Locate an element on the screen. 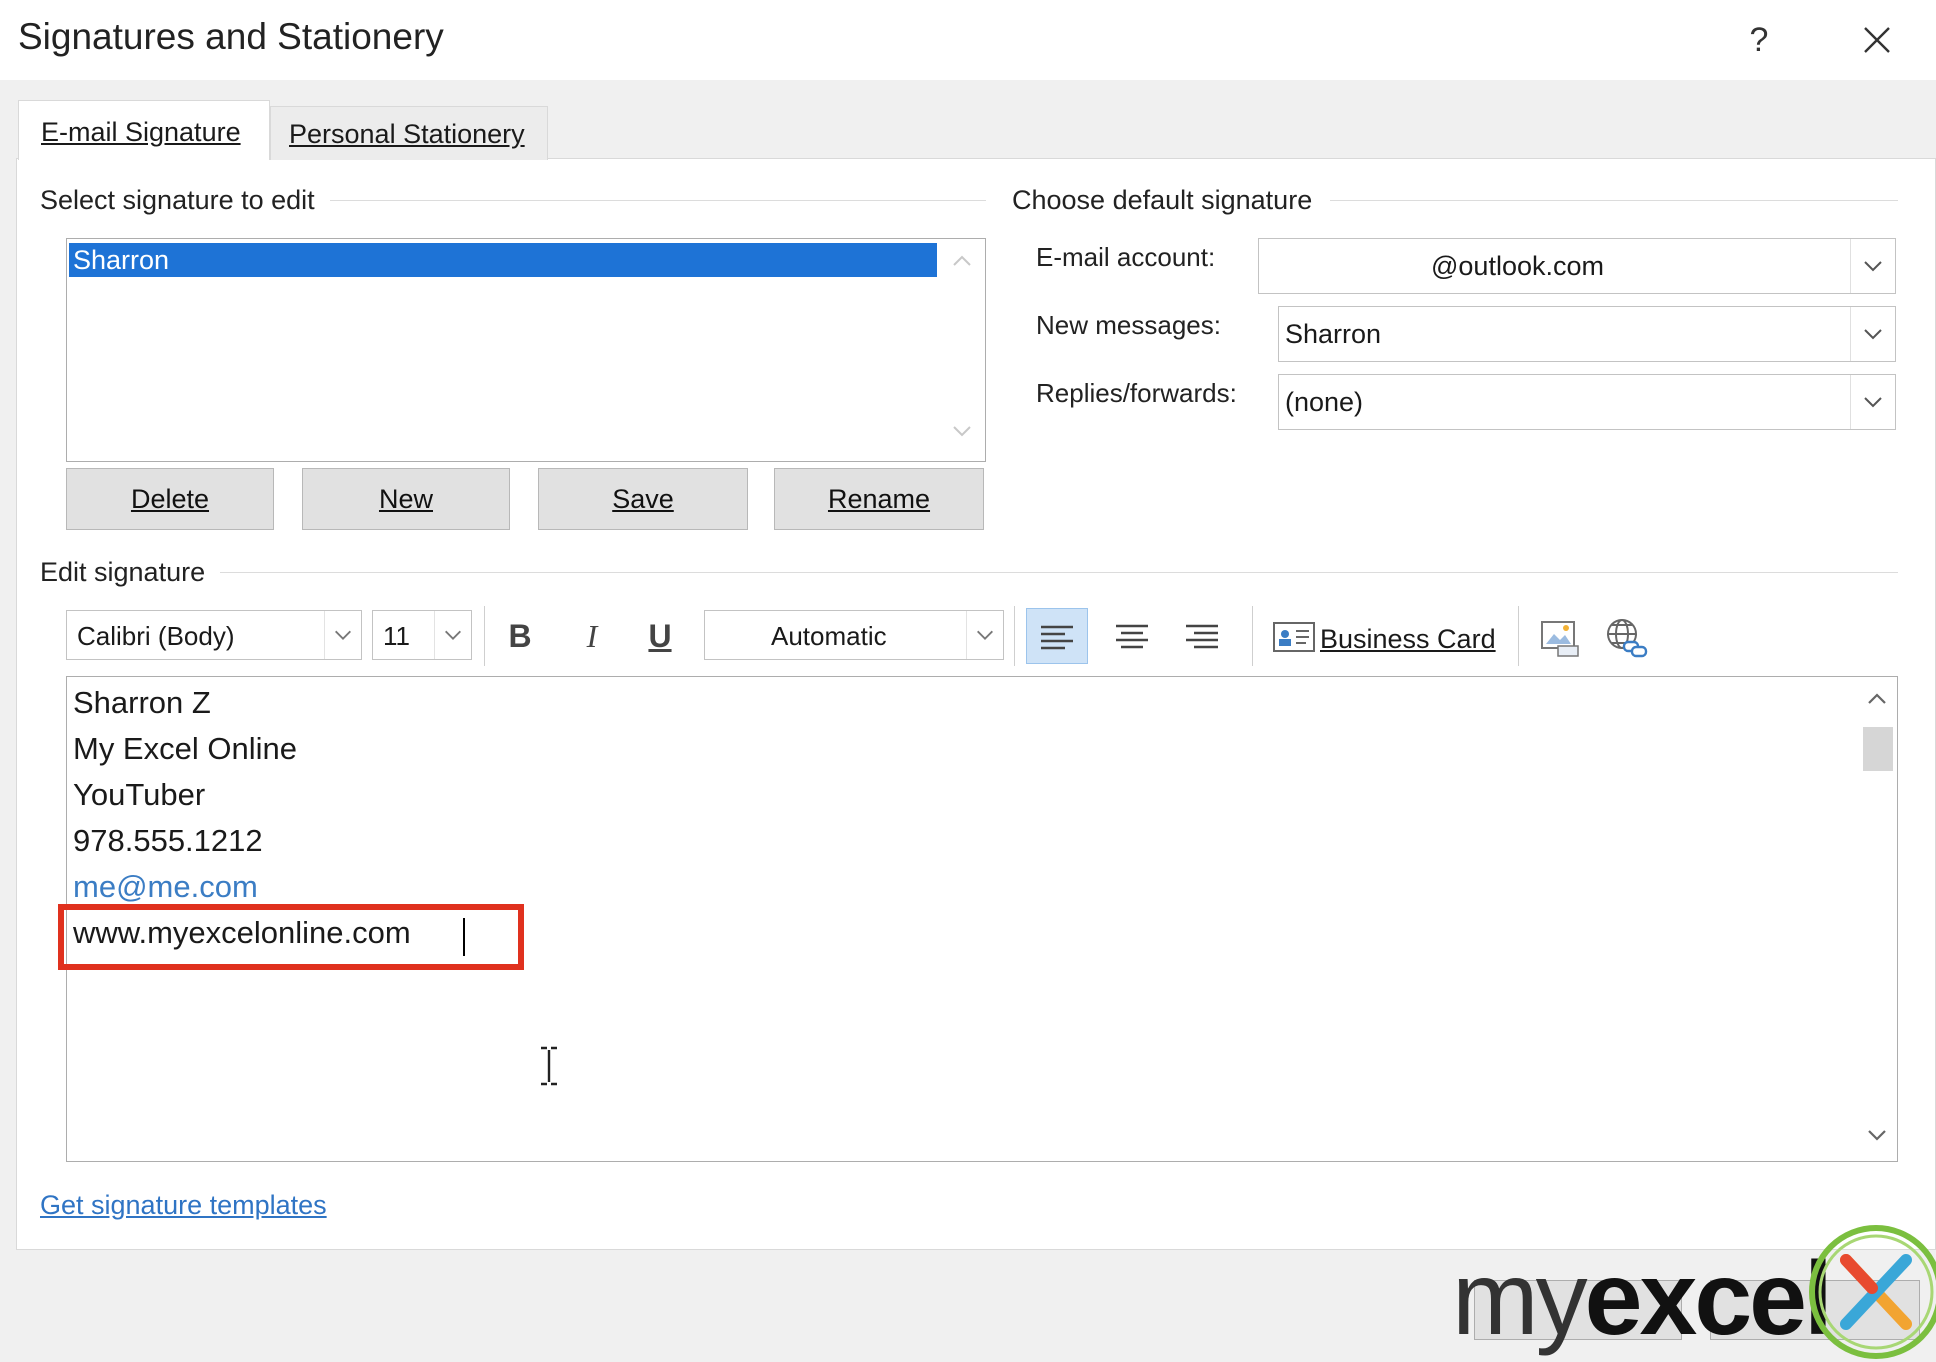 This screenshot has width=1936, height=1362. signature-list: Sharron is located at coordinates (526, 350).